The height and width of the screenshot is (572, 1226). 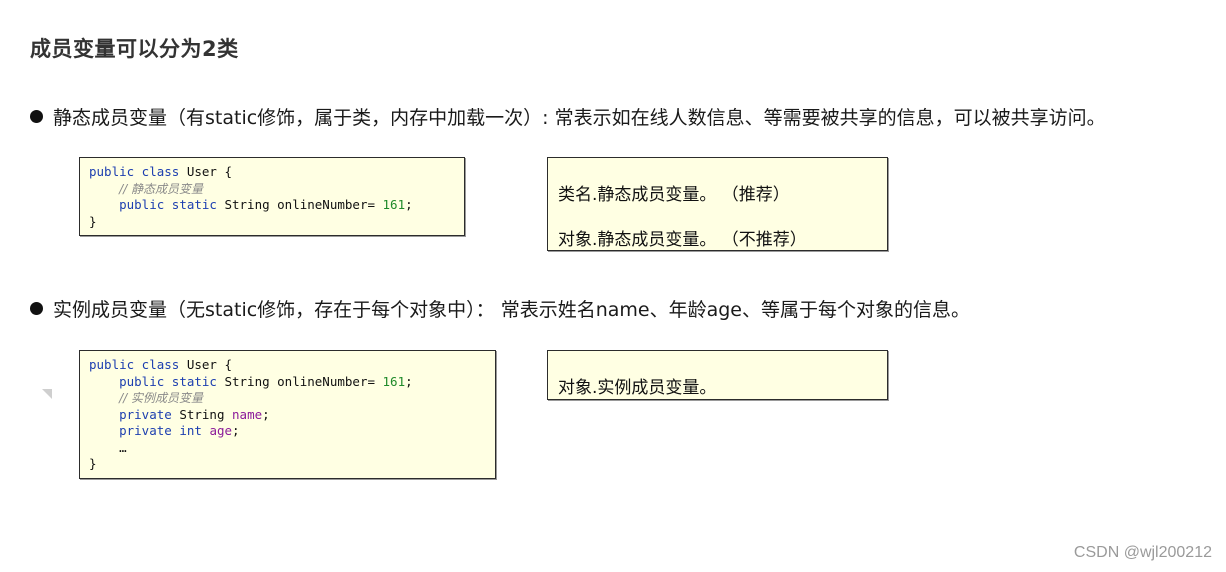 I want to click on watermark: CSDN @wjl200212, so click(x=1142, y=552).